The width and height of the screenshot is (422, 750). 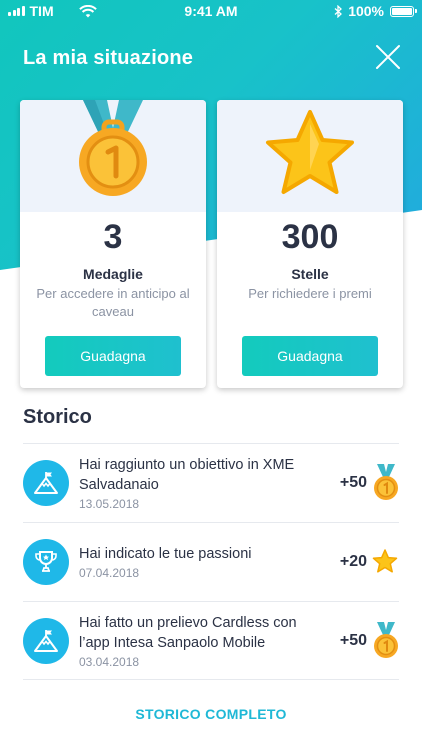 I want to click on stars-card-illustration, so click(x=310, y=156).